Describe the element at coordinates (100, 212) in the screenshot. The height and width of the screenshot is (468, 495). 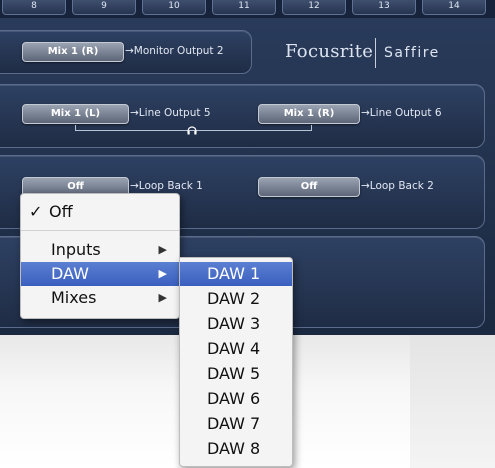
I see `menu-item-off: ✓ Off` at that location.